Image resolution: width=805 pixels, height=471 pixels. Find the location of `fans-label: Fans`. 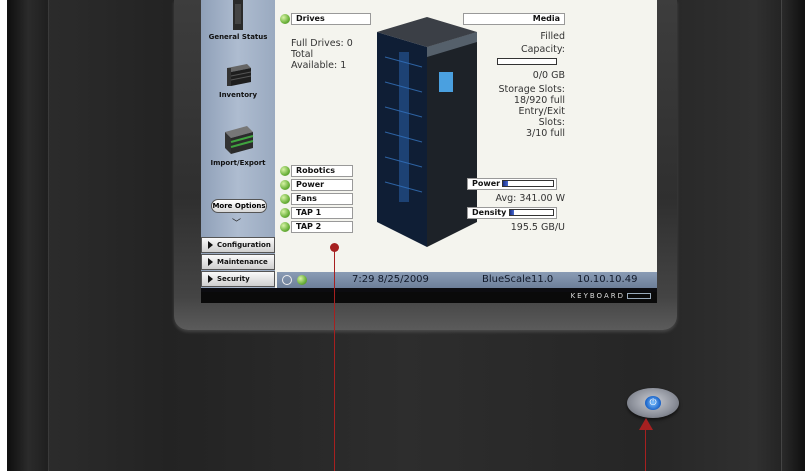

fans-label: Fans is located at coordinates (322, 199).